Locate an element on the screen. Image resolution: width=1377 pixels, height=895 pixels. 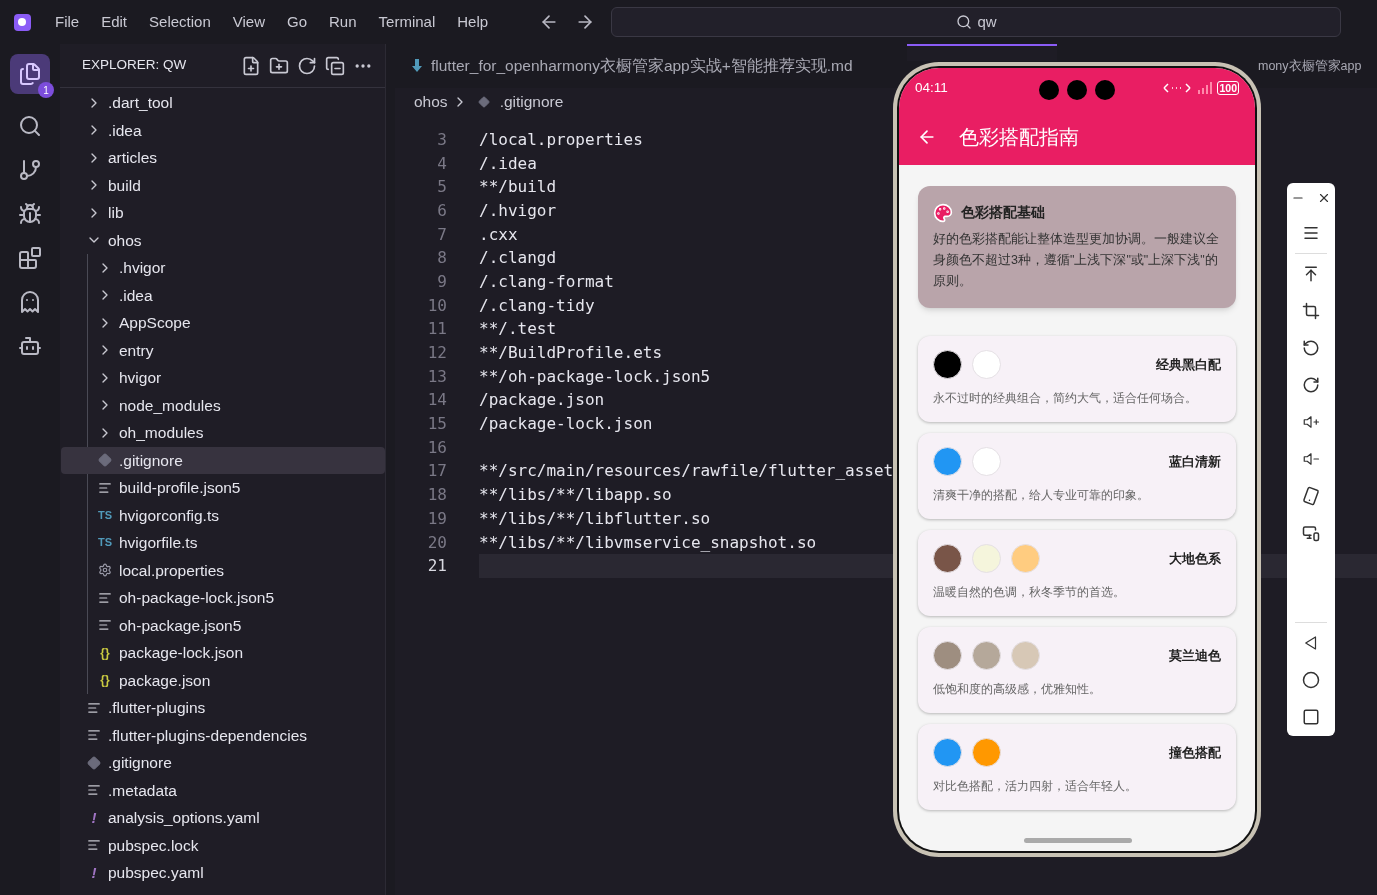
tree-item: local.properties is located at coordinates (223, 570).